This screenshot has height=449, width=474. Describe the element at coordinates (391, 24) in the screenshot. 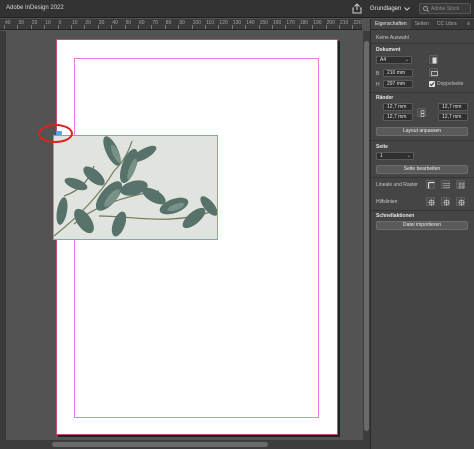

I see `tab-properties: Eigenschaften` at that location.